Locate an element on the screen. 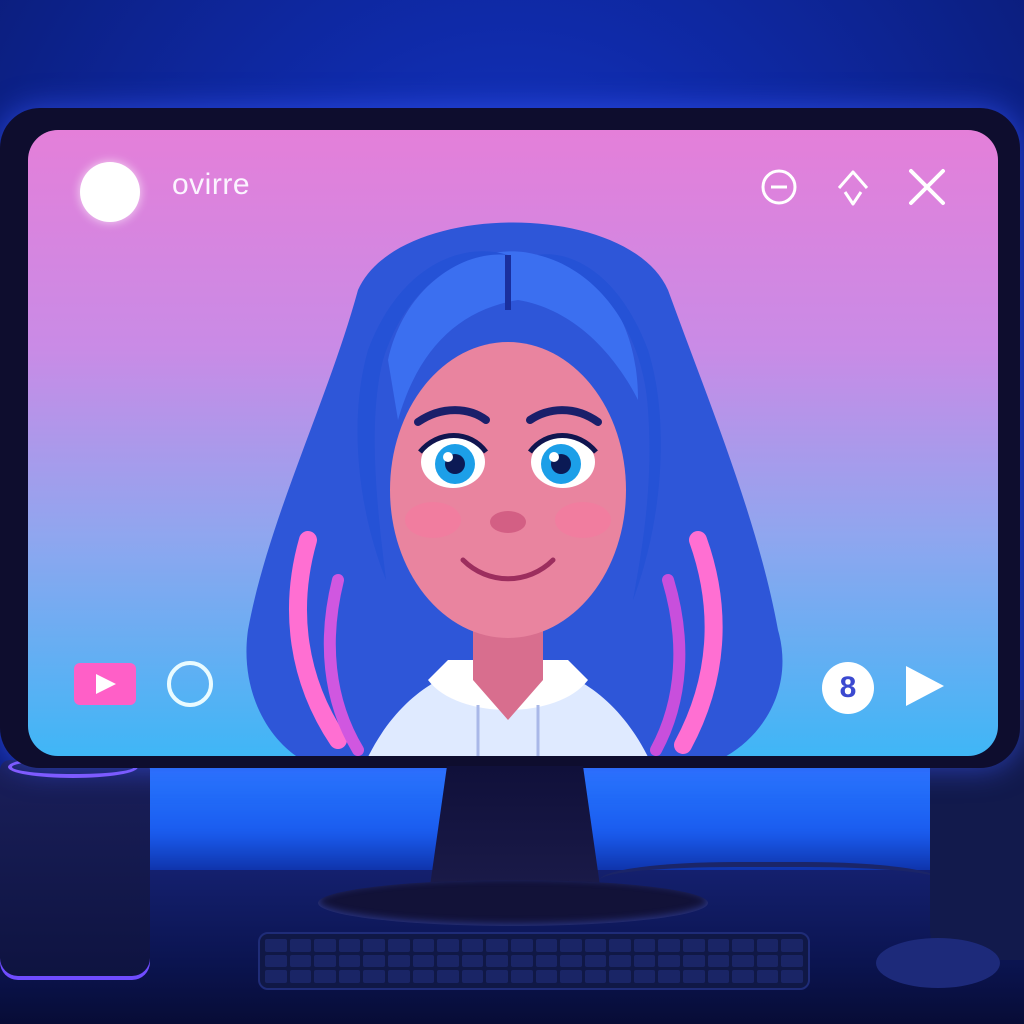  keyboard is located at coordinates (534, 961).